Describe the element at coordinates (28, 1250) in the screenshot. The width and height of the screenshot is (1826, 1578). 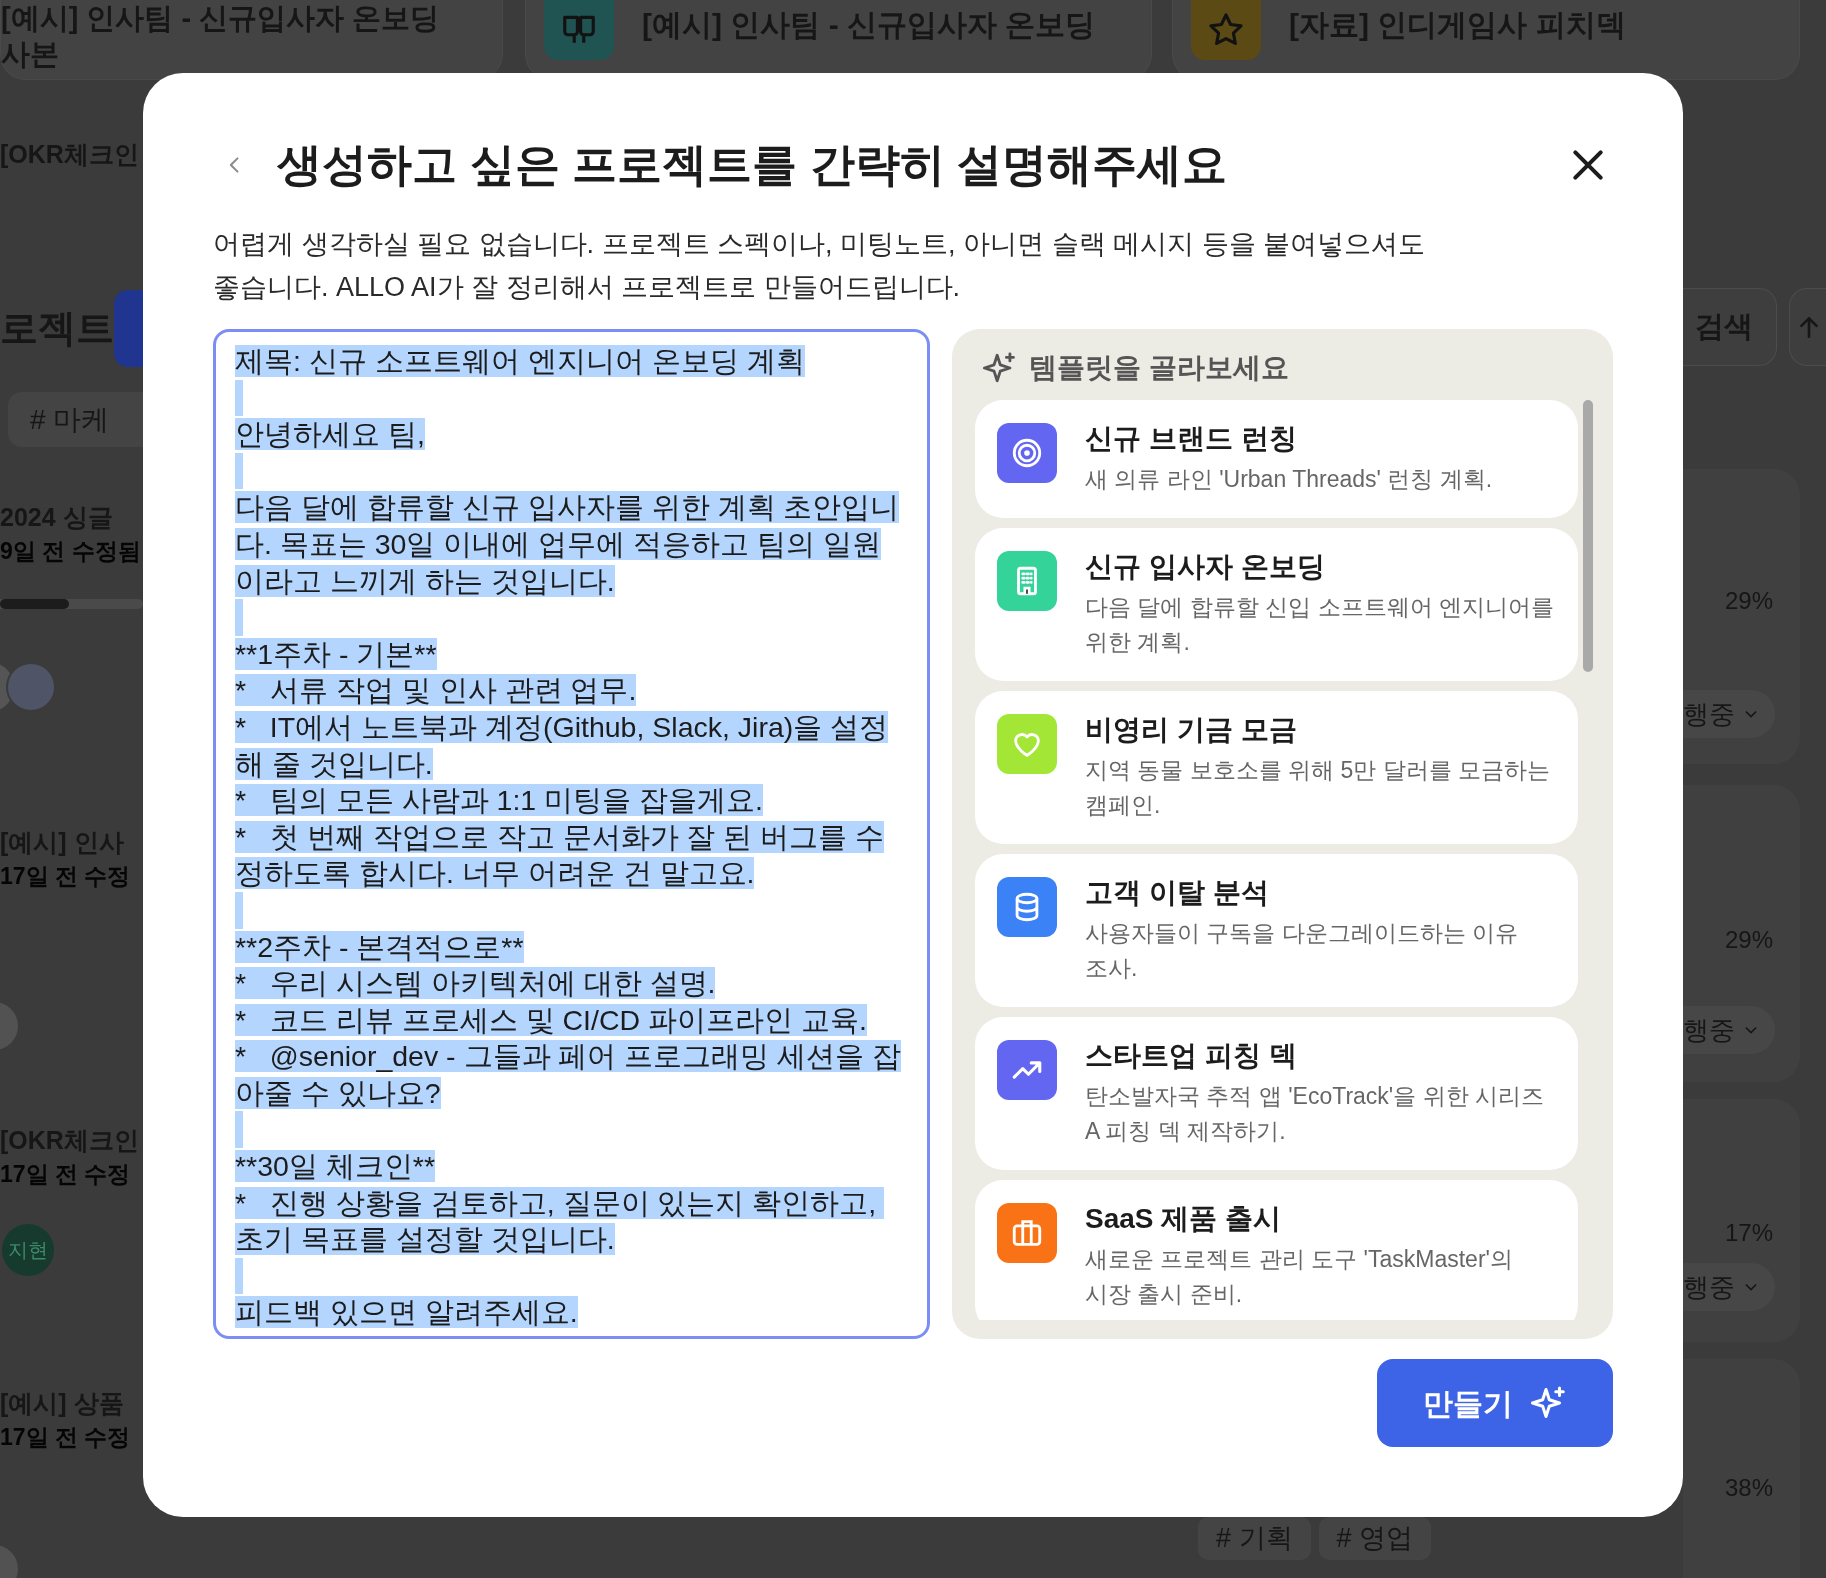
I see `avatar: 지현` at that location.